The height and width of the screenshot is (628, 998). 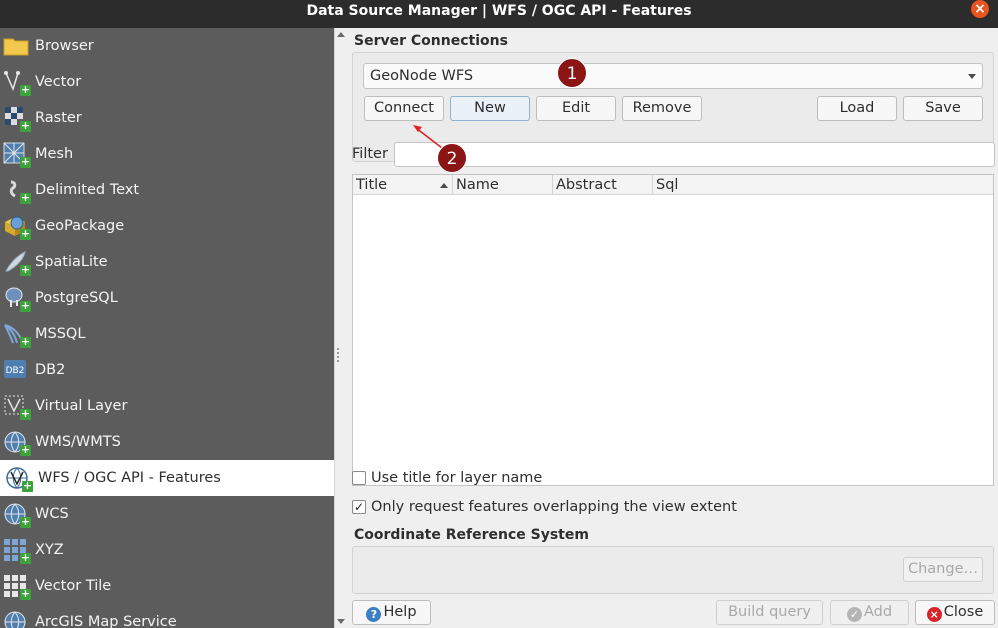 I want to click on annotation-marker-1: 1, so click(x=572, y=73).